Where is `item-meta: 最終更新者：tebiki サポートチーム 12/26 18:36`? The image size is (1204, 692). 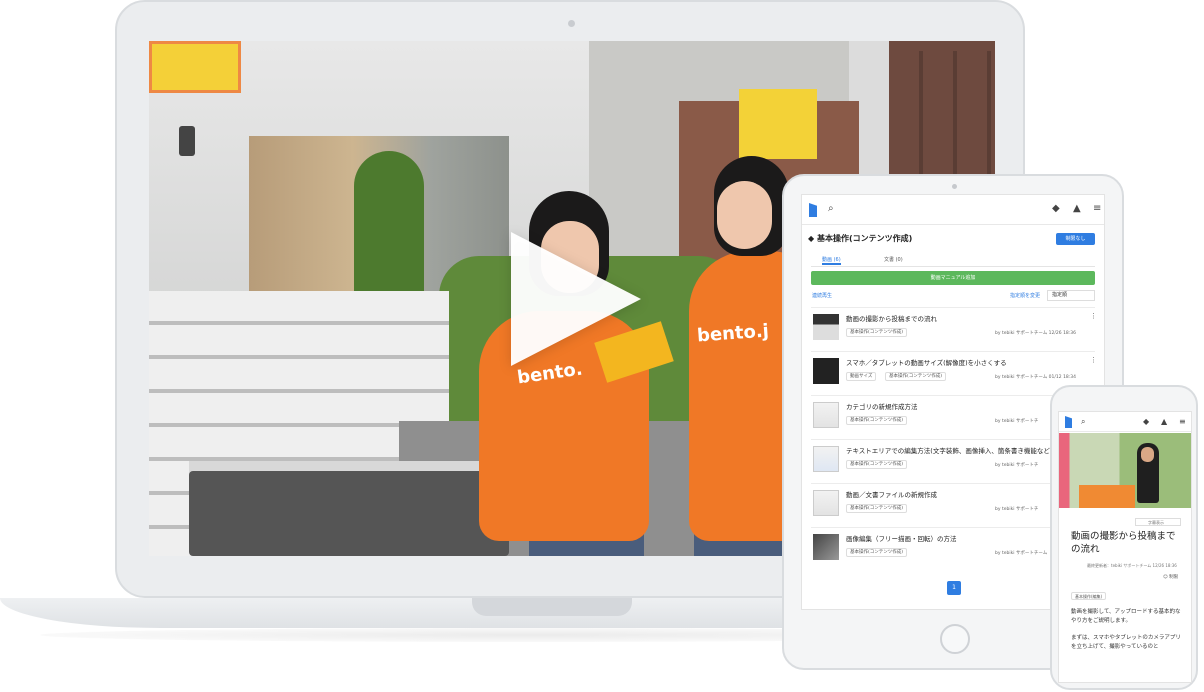
item-meta: 最終更新者：tebiki サポートチーム 12/26 18:36 is located at coordinates (1132, 565).